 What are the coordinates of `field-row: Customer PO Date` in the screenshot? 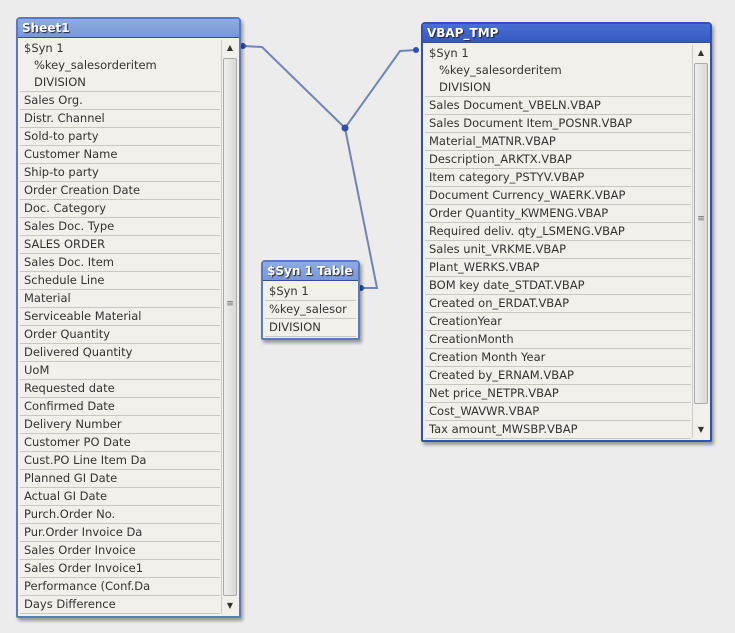 It's located at (120, 443).